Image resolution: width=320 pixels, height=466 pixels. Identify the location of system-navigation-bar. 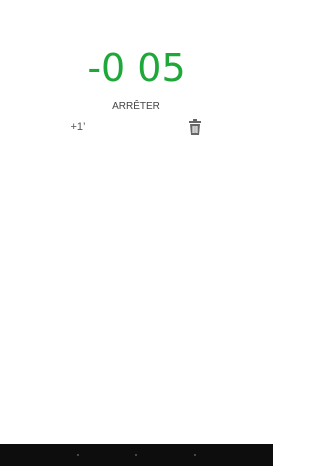
(136, 455).